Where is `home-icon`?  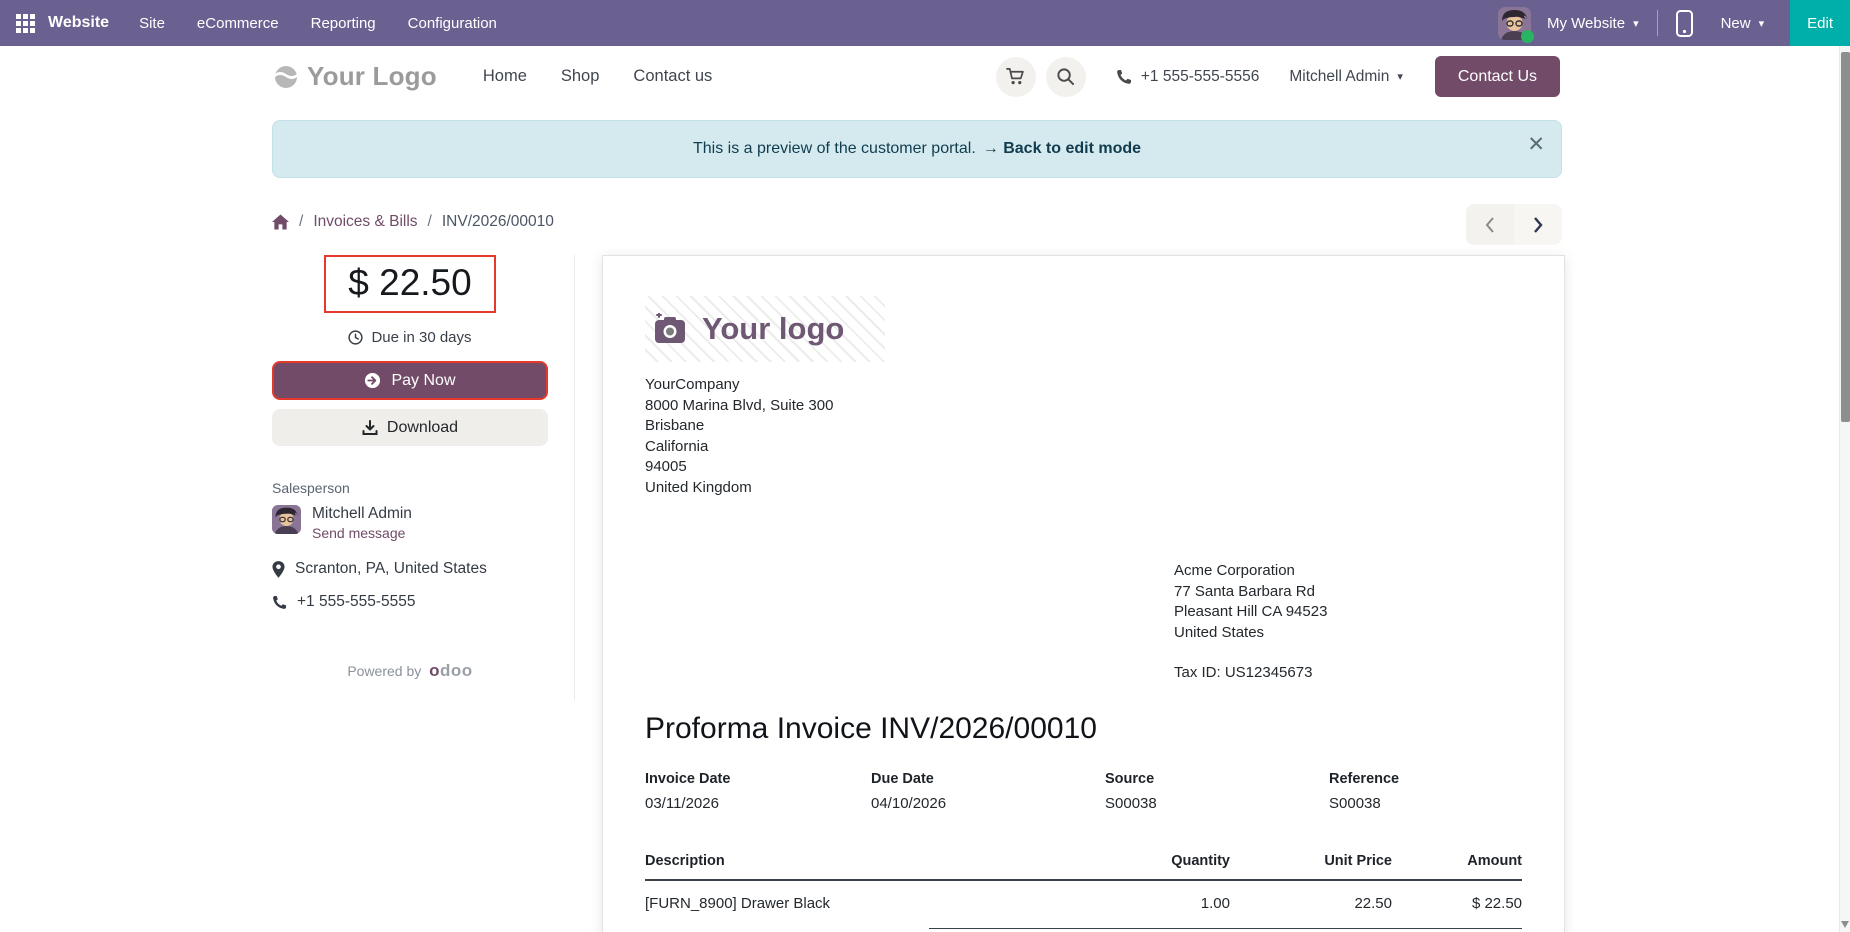 home-icon is located at coordinates (280, 222).